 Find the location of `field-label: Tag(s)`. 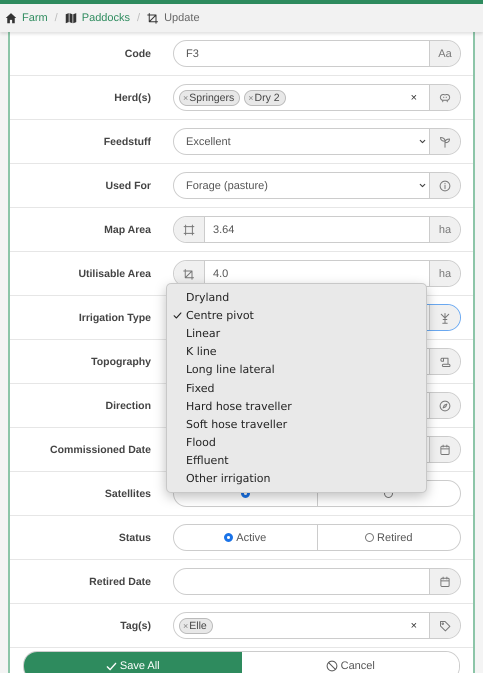

field-label: Tag(s) is located at coordinates (135, 626).